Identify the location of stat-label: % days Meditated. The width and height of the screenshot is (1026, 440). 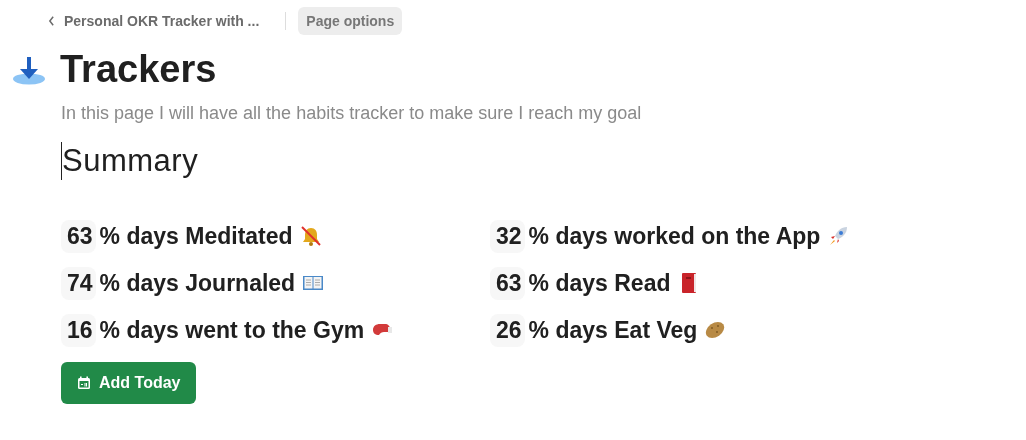
(196, 236).